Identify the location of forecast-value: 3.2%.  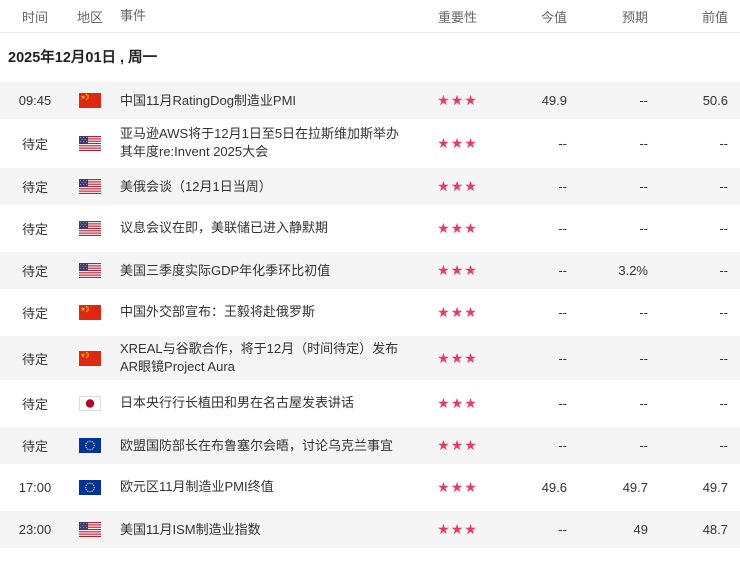
(633, 270).